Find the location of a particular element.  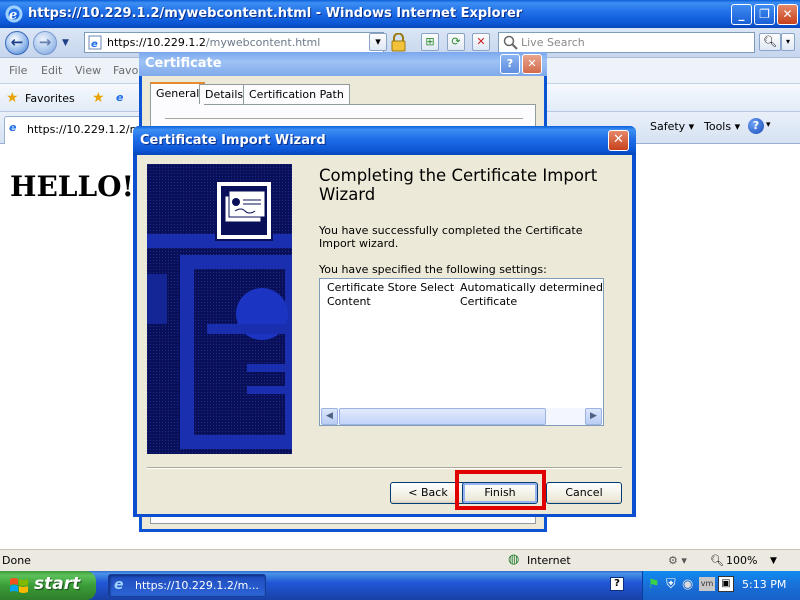

menu-favorites: Favo is located at coordinates (125, 70).